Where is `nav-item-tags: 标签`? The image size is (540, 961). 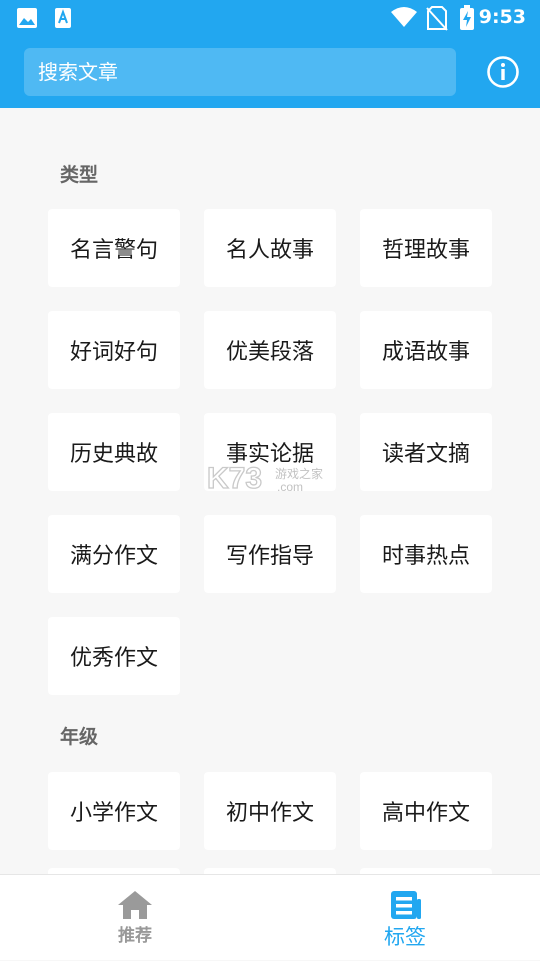 nav-item-tags: 标签 is located at coordinates (405, 918).